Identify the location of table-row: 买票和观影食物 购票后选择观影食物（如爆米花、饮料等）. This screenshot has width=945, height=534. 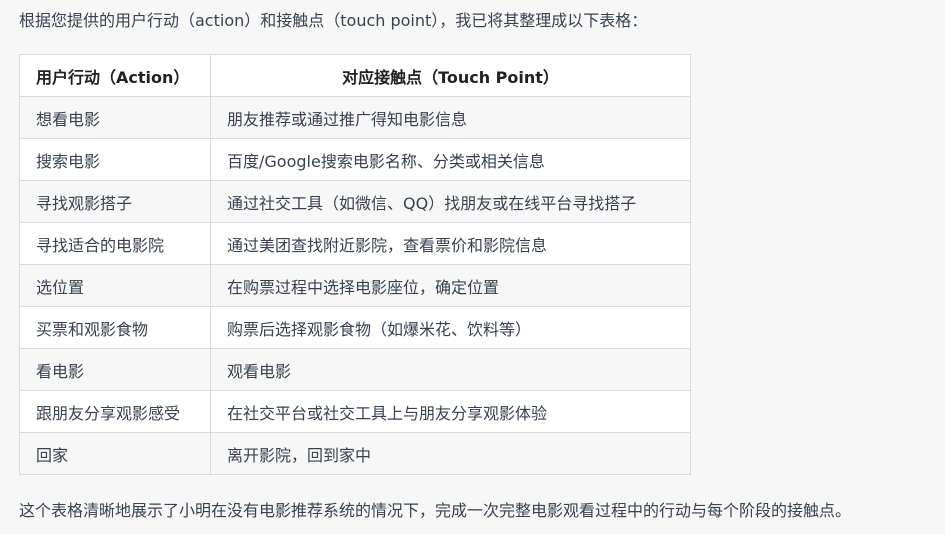
(355, 327).